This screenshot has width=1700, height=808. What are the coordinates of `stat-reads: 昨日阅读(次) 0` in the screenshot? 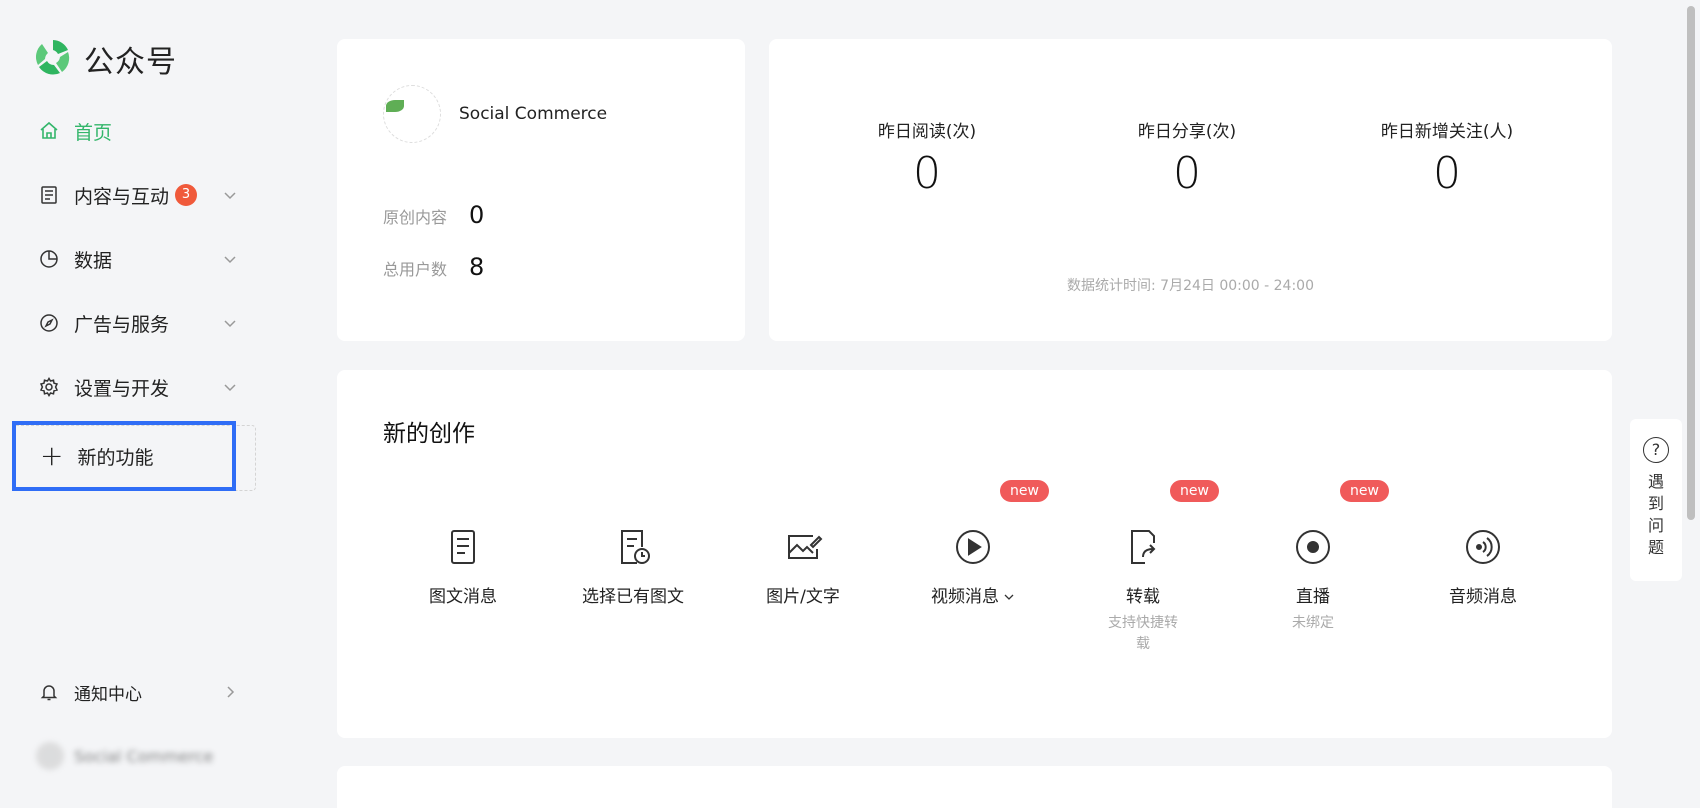 It's located at (927, 158).